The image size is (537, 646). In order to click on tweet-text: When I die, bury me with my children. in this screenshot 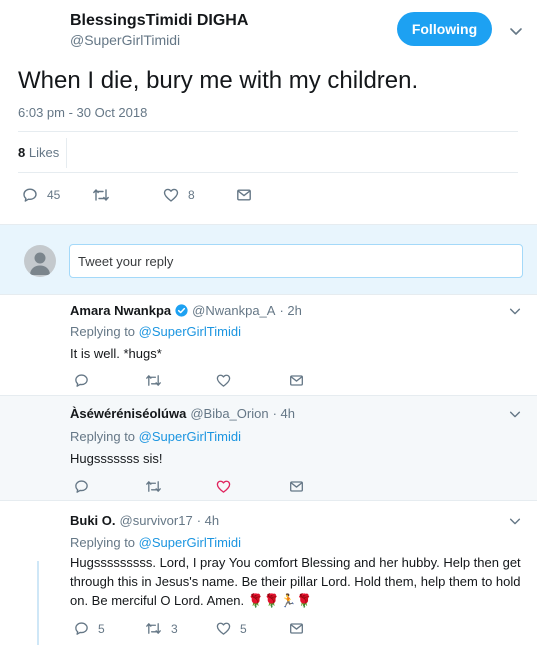, I will do `click(218, 80)`.